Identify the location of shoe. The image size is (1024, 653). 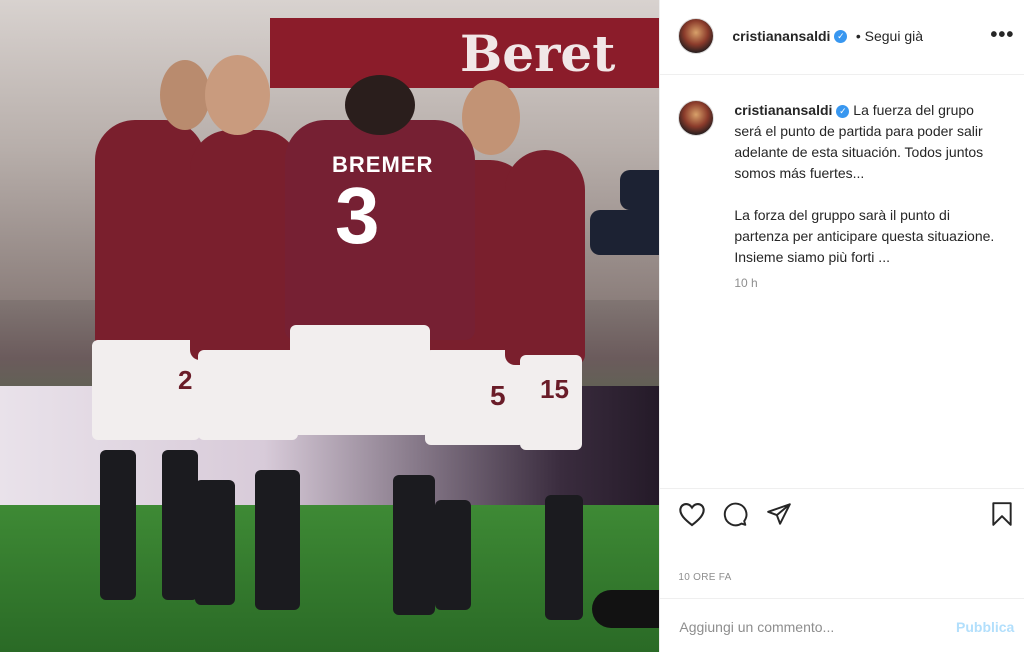
(626, 609).